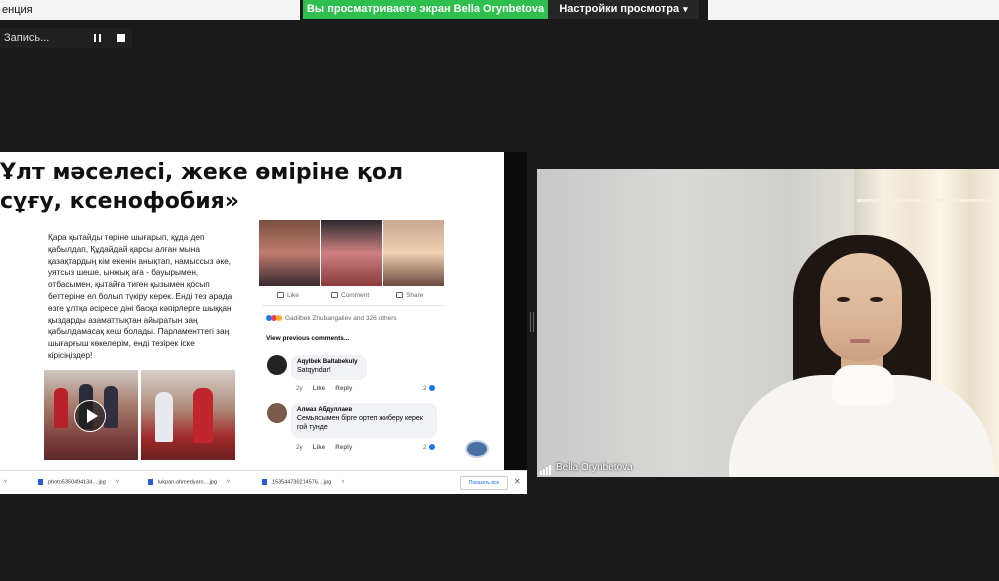 This screenshot has height=581, width=999. Describe the element at coordinates (121, 38) in the screenshot. I see `stop-icon` at that location.